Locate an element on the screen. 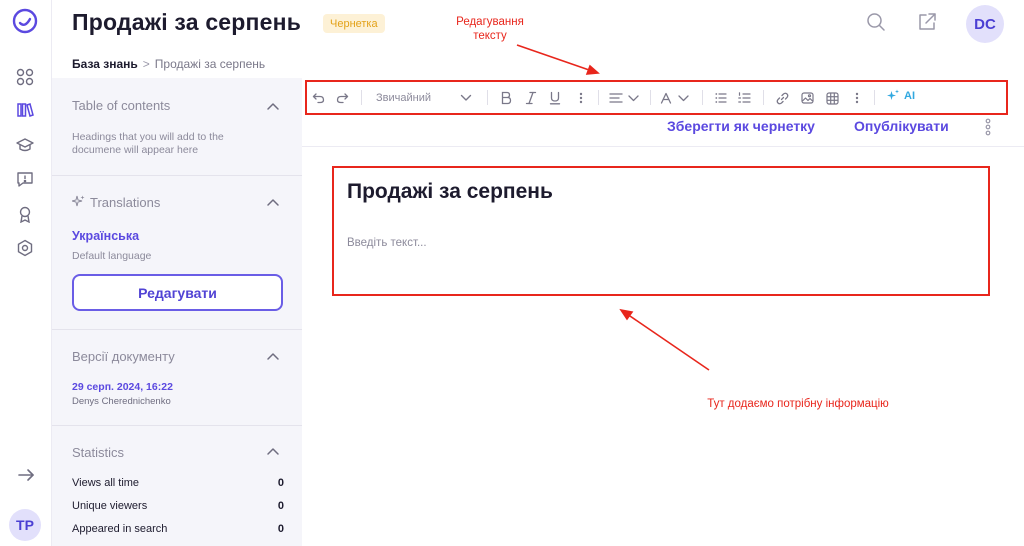  toolbar-annotation-line1: Редагування is located at coordinates (490, 22).